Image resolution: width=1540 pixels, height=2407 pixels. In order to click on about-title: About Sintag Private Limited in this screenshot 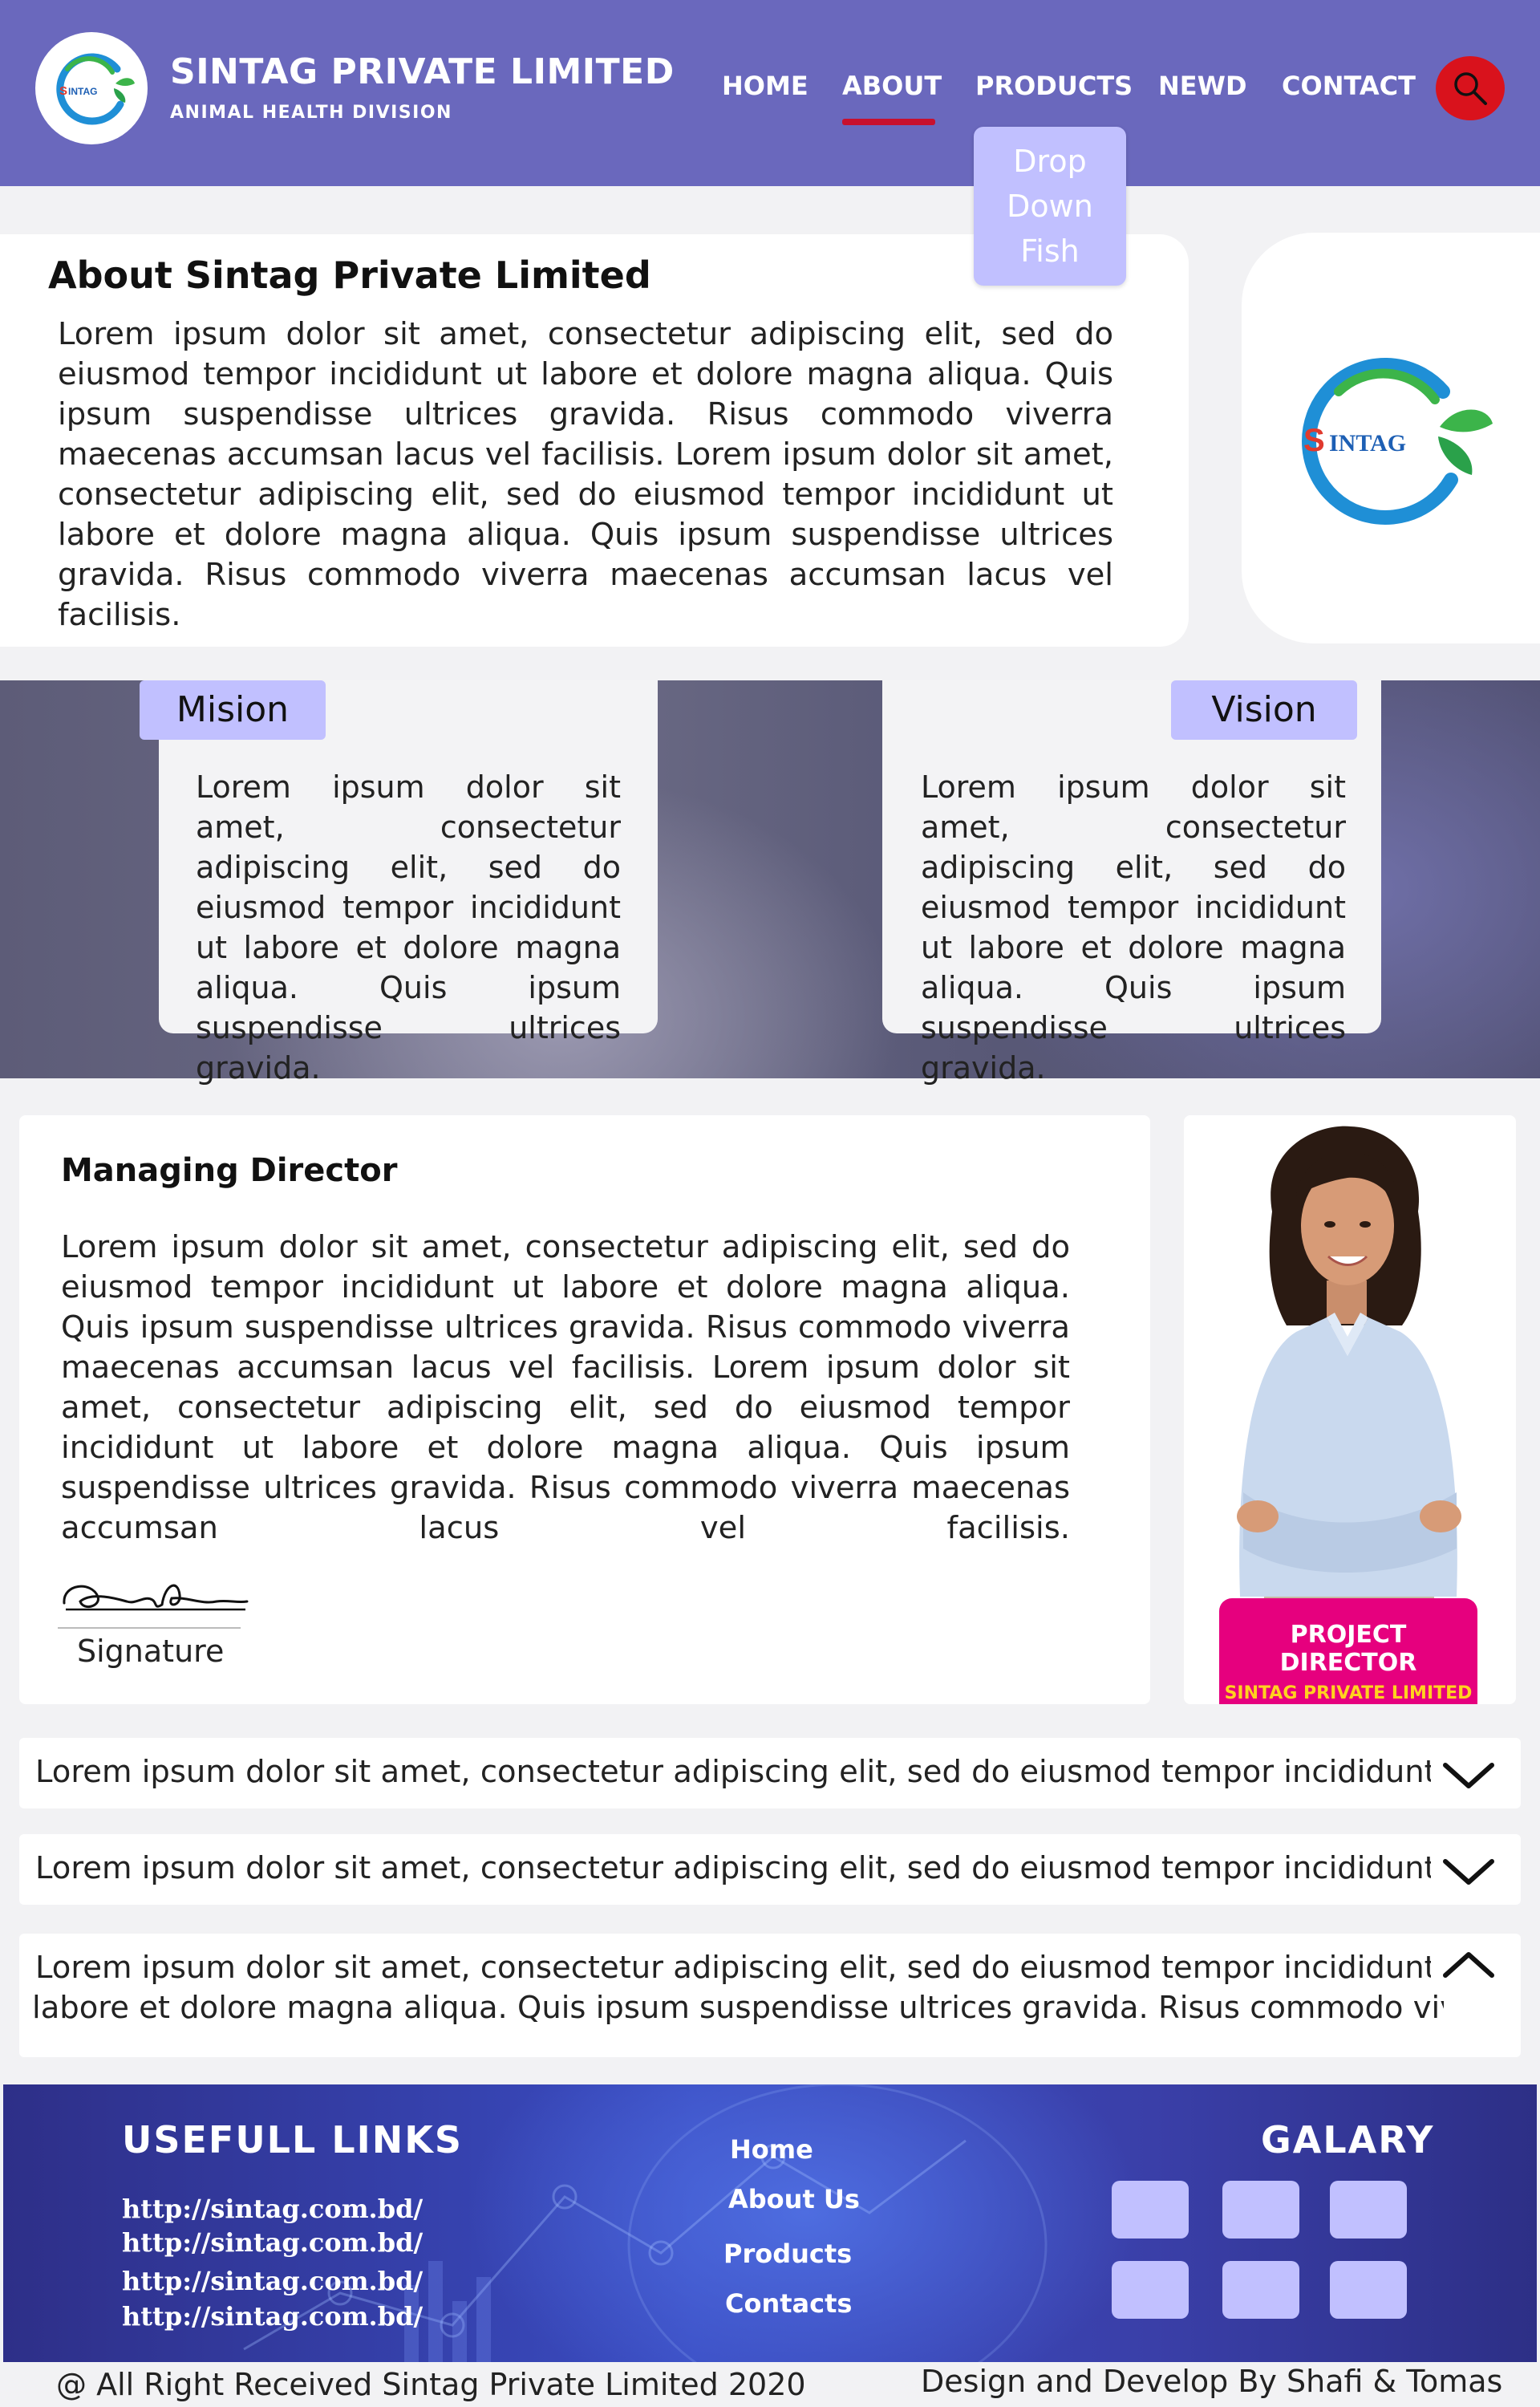, I will do `click(349, 275)`.